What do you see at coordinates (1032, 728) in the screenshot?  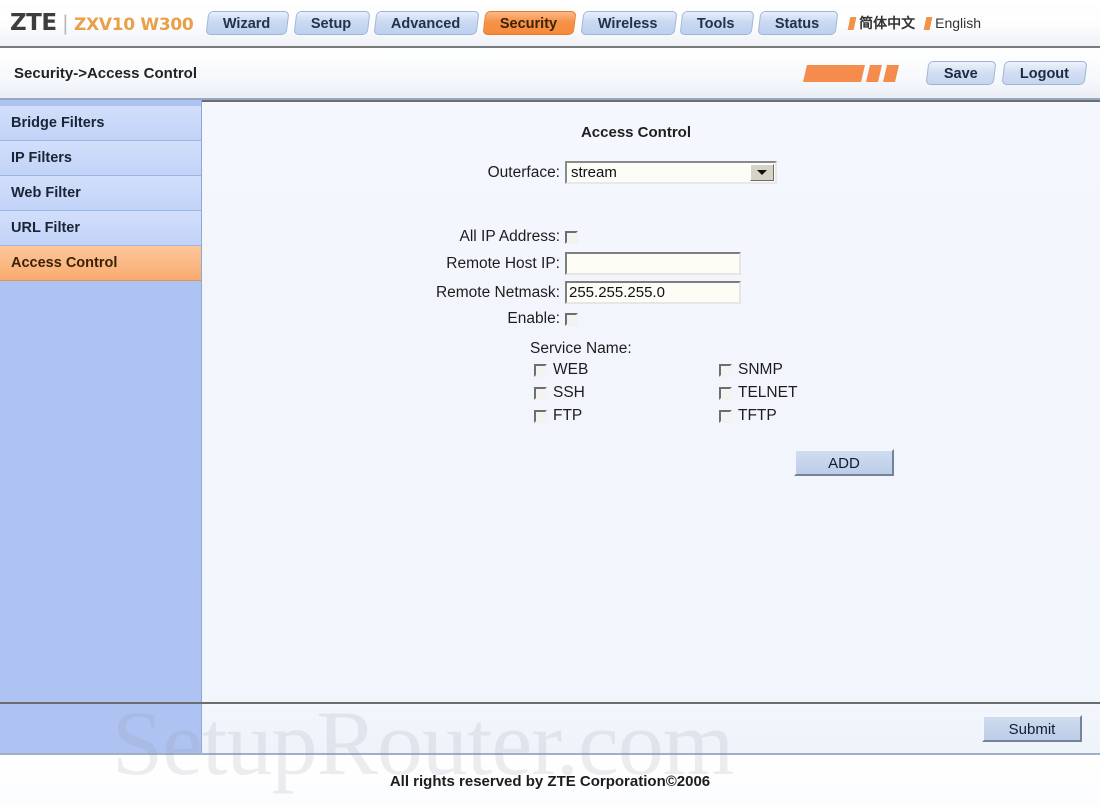 I see `submit-button: Submit` at bounding box center [1032, 728].